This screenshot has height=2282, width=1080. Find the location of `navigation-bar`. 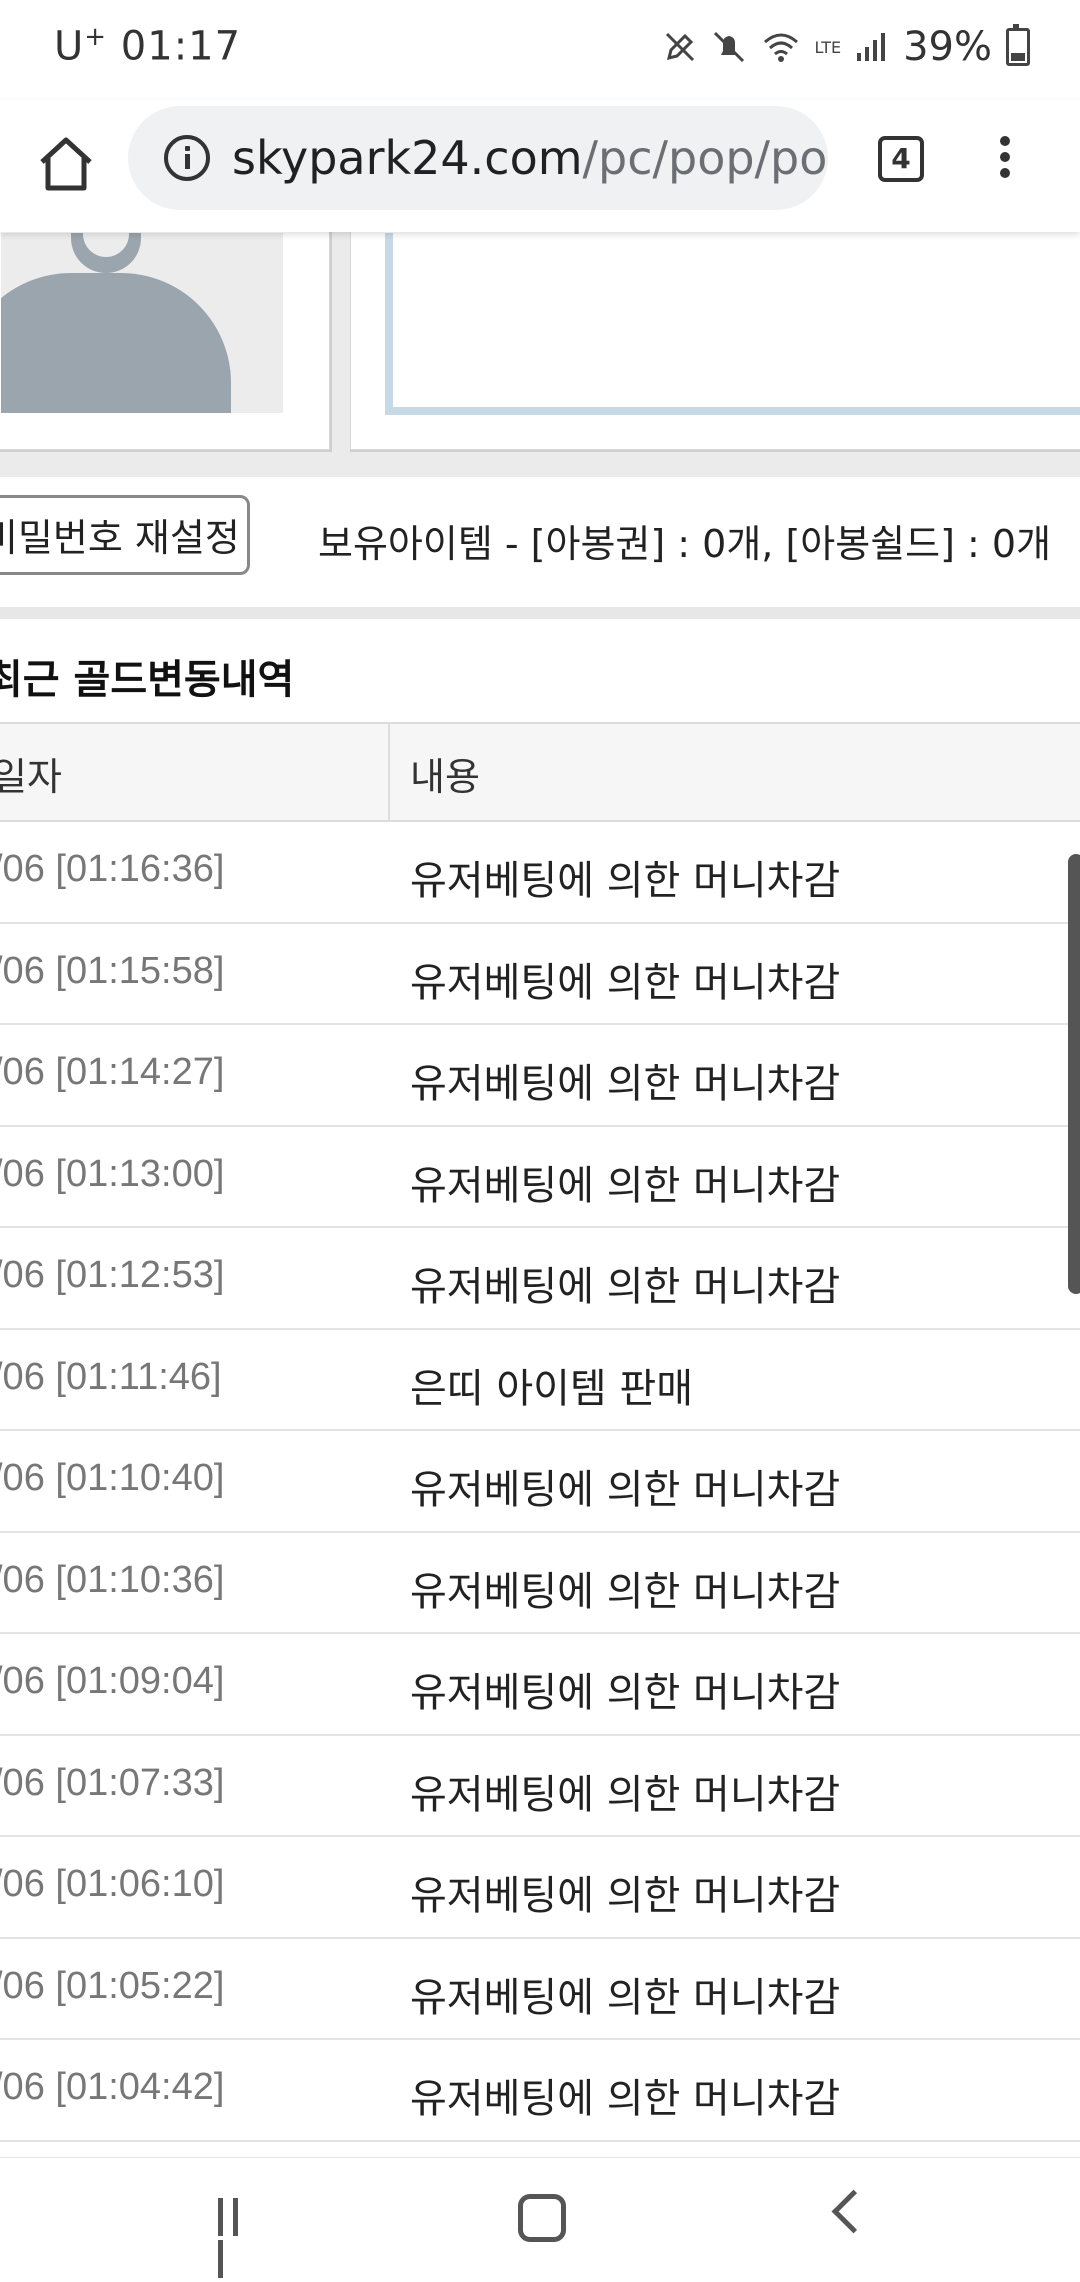

navigation-bar is located at coordinates (540, 2219).